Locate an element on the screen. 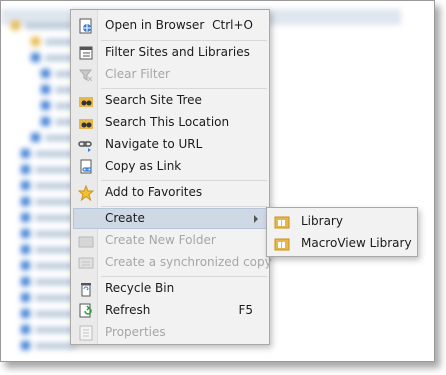 This screenshot has width=446, height=375. menu-item-clear-filter: Clear Filter is located at coordinates (170, 74).